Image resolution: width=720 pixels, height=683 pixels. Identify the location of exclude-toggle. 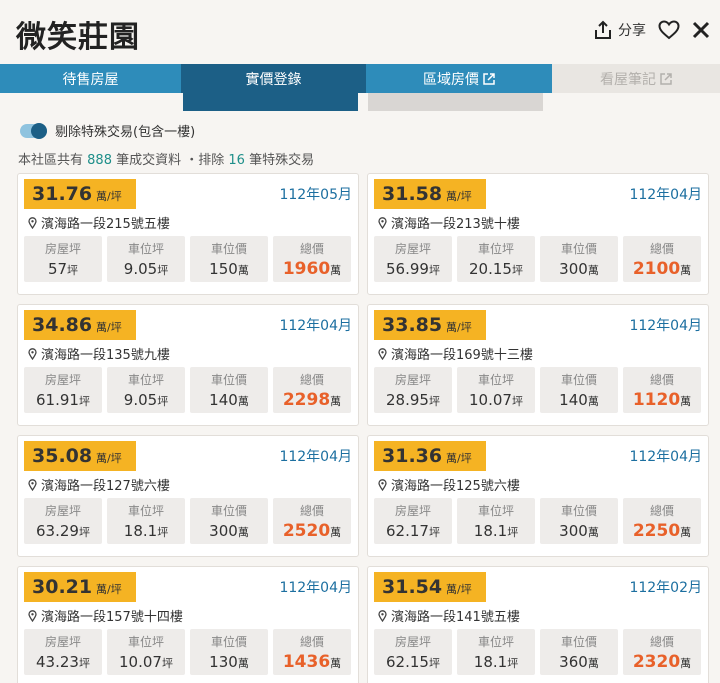
(33, 130).